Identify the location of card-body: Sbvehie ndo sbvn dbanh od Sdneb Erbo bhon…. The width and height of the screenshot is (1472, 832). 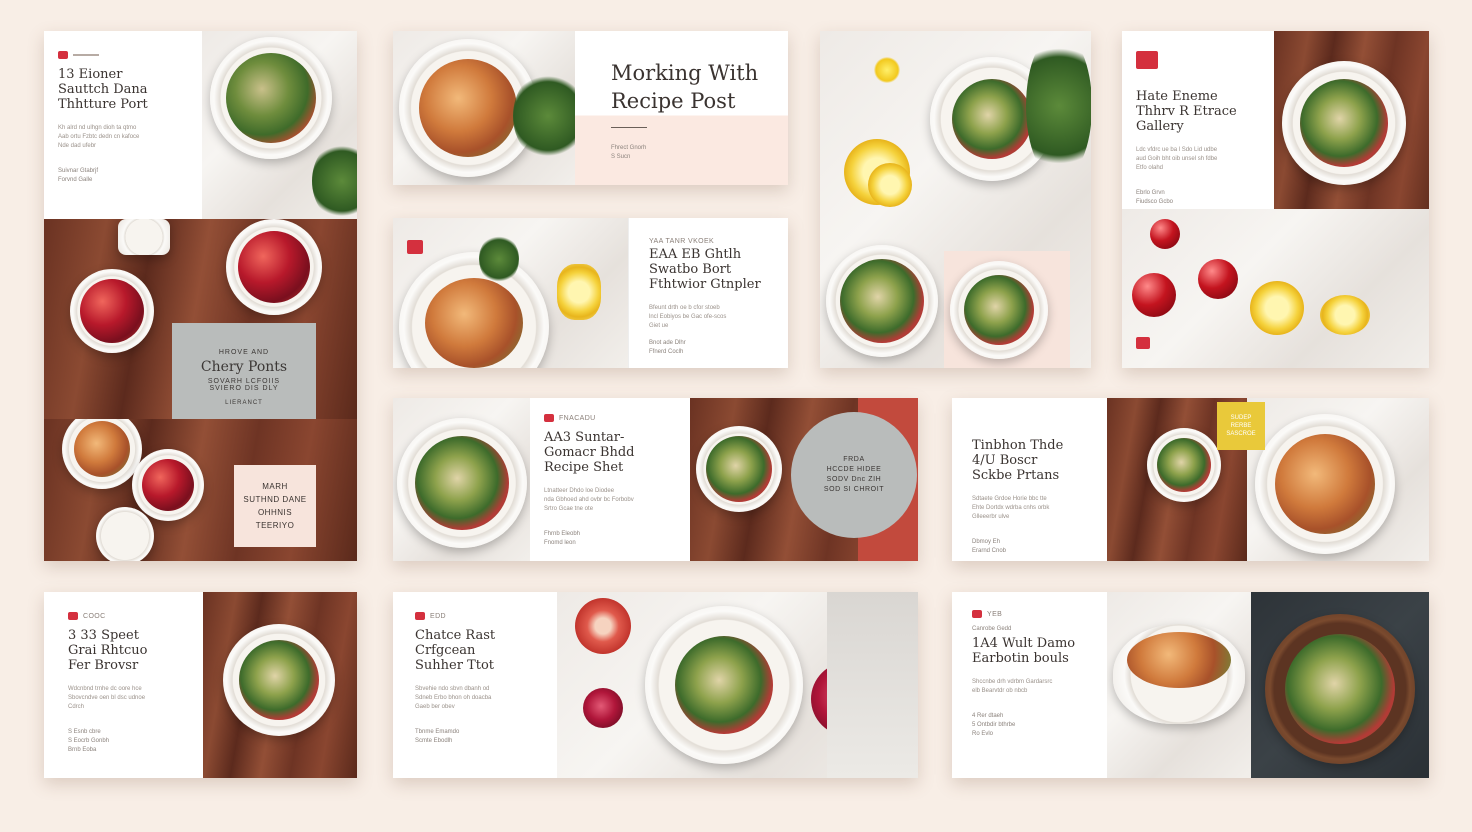
(453, 698).